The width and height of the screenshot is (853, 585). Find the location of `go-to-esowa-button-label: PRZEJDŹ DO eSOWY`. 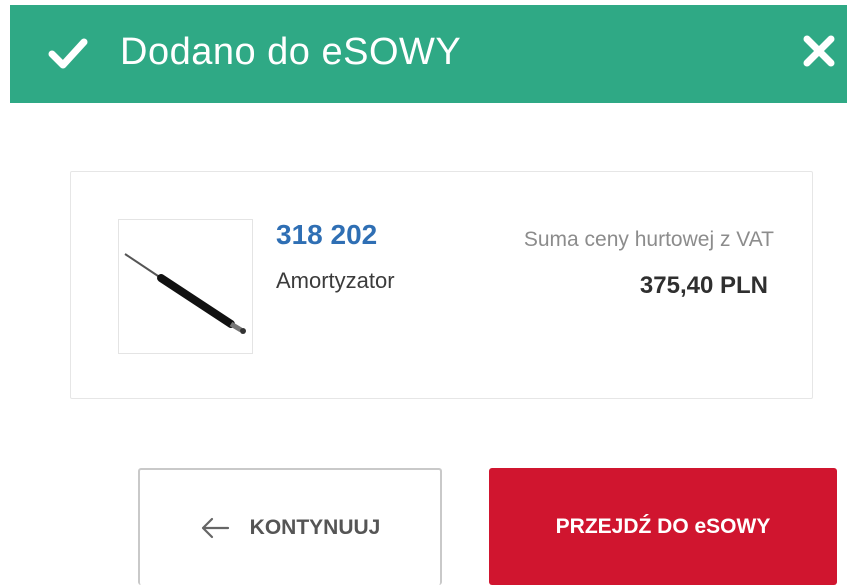

go-to-esowa-button-label: PRZEJDŹ DO eSOWY is located at coordinates (663, 526).